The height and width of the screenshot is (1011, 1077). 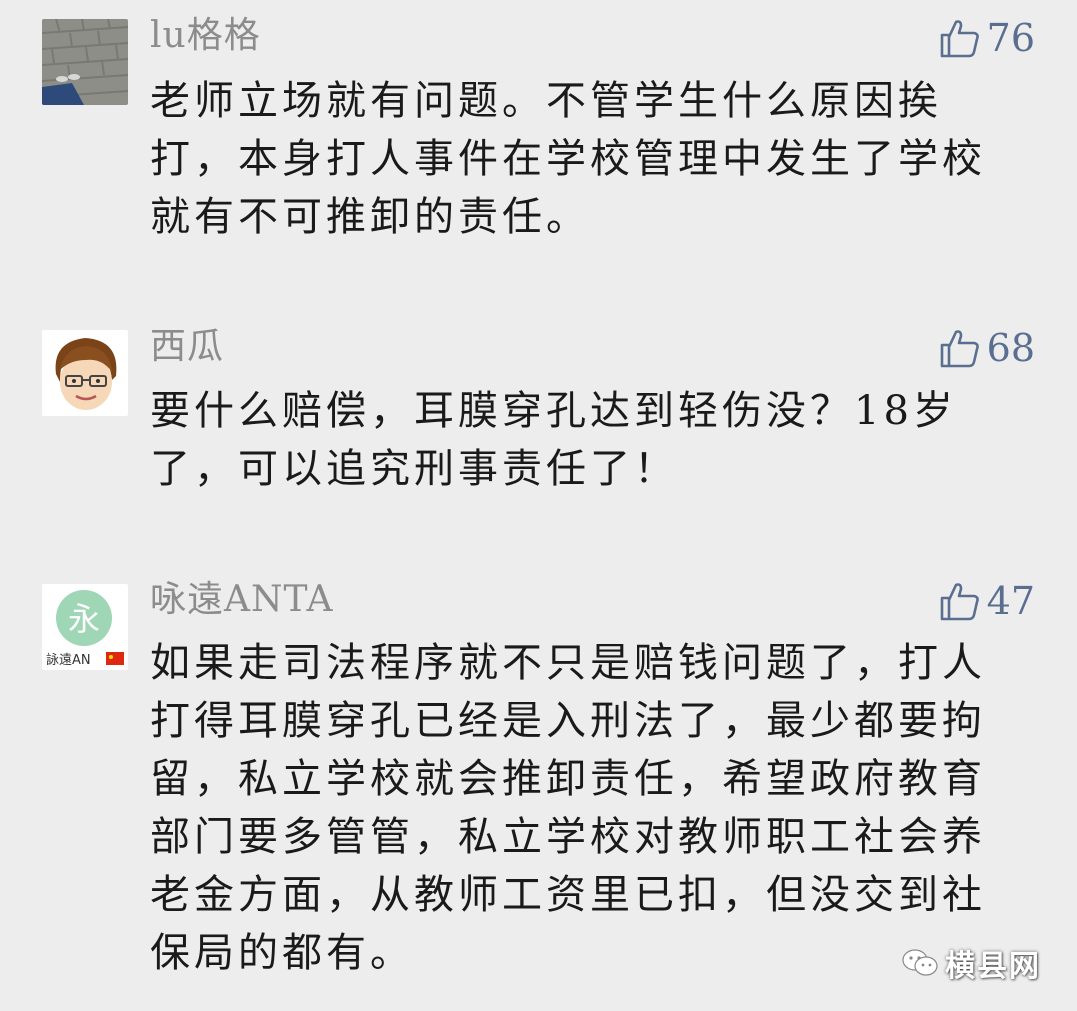 What do you see at coordinates (1010, 38) in the screenshot?
I see `like-count: 76` at bounding box center [1010, 38].